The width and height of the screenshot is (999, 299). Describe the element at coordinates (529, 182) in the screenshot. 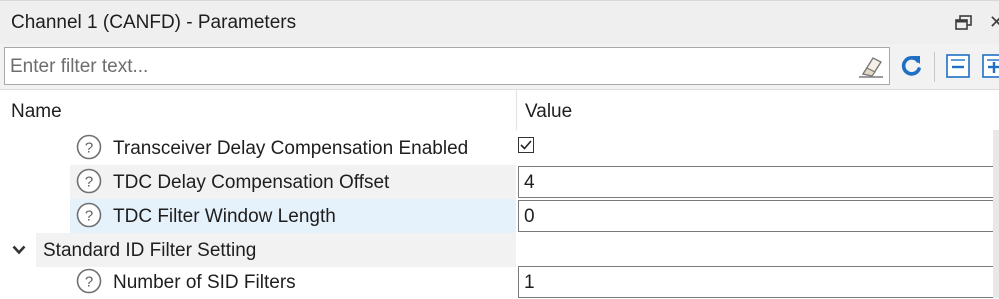

I see `value-text: 4` at that location.